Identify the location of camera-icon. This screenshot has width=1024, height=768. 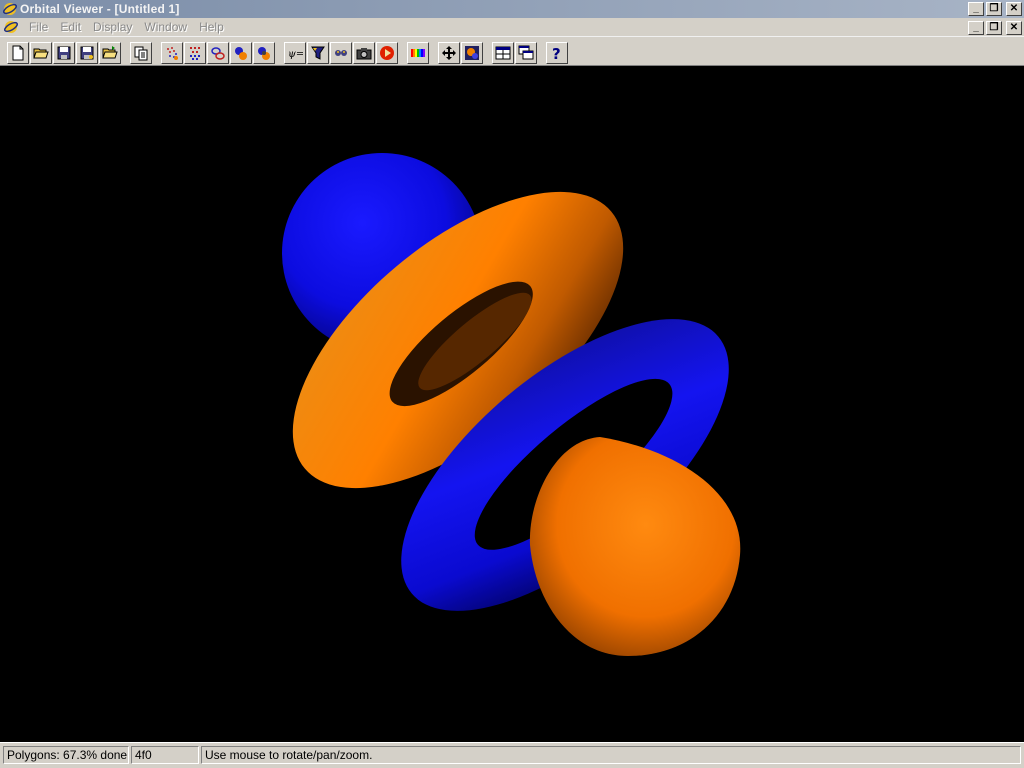
(364, 54).